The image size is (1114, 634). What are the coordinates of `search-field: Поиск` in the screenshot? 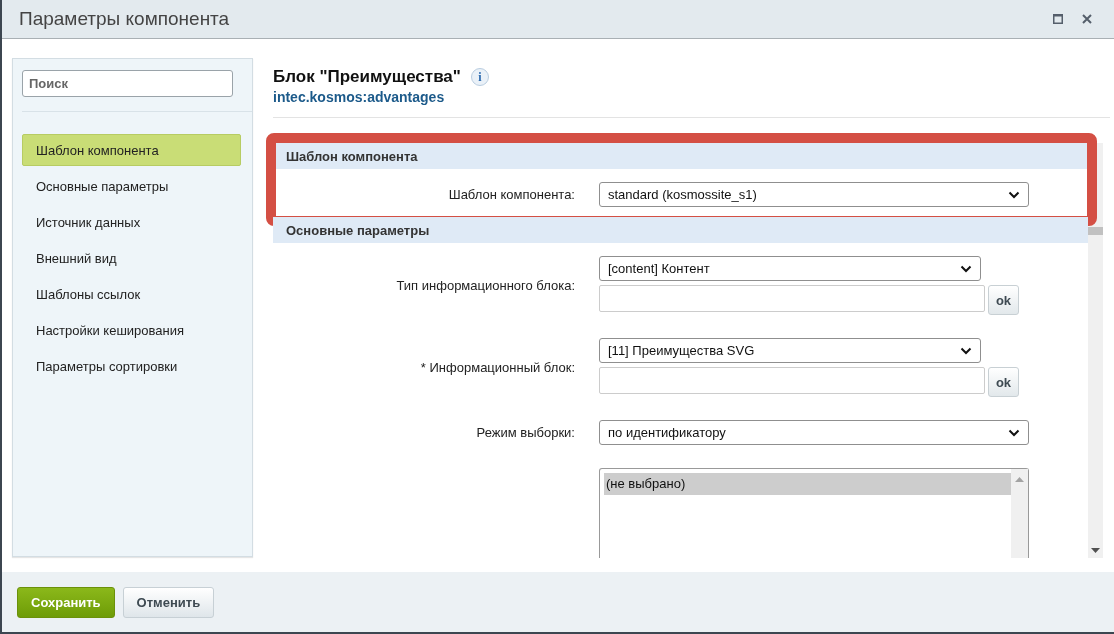 It's located at (127, 83).